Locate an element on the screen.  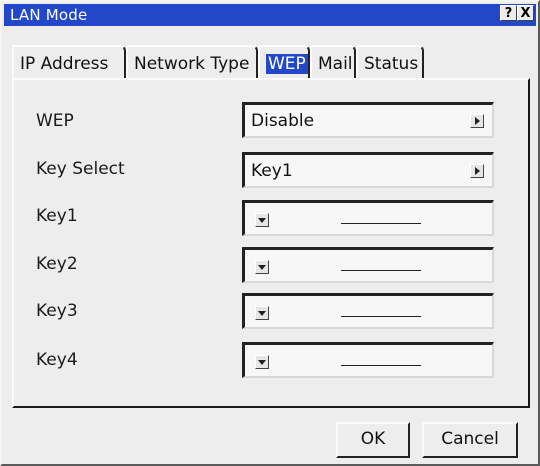
tab-label: Network Type is located at coordinates (192, 64).